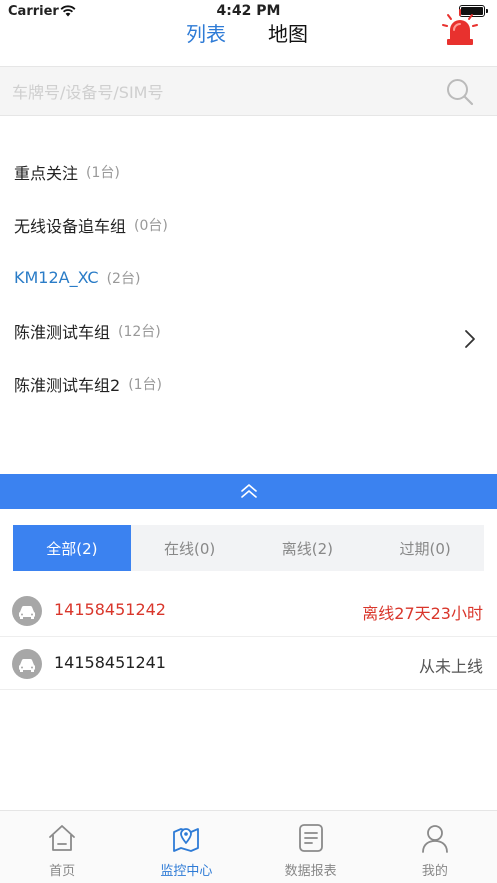 The width and height of the screenshot is (497, 883). What do you see at coordinates (460, 28) in the screenshot?
I see `alarm-light-icon` at bounding box center [460, 28].